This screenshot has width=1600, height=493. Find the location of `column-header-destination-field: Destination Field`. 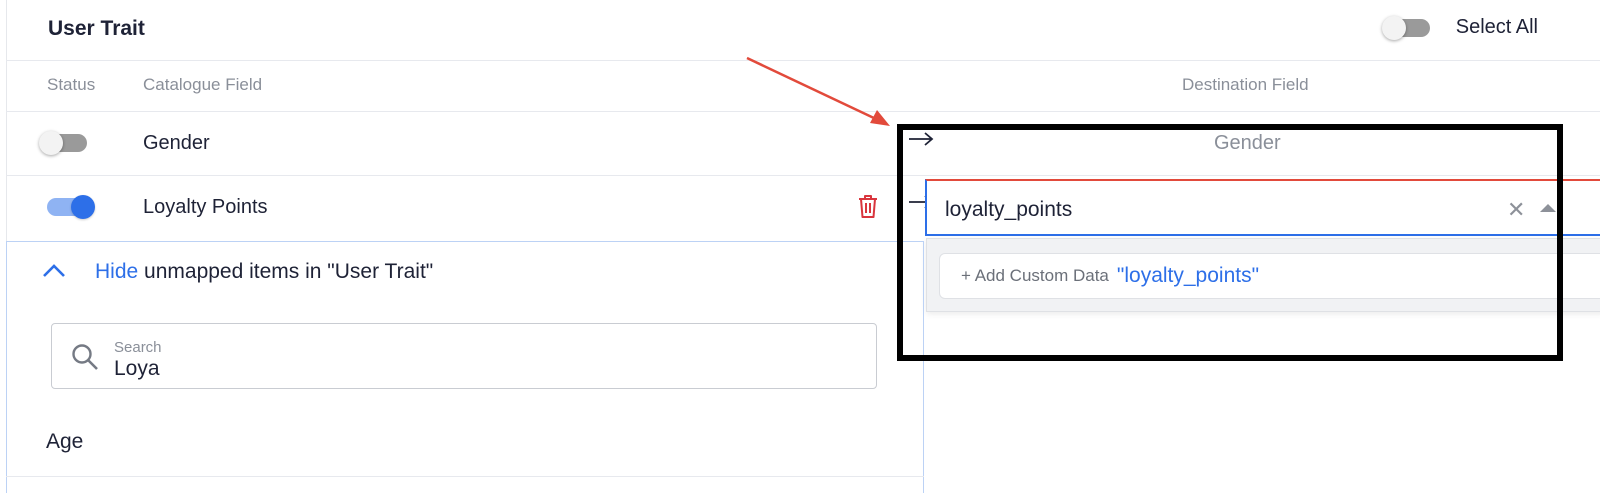

column-header-destination-field: Destination Field is located at coordinates (1245, 84).